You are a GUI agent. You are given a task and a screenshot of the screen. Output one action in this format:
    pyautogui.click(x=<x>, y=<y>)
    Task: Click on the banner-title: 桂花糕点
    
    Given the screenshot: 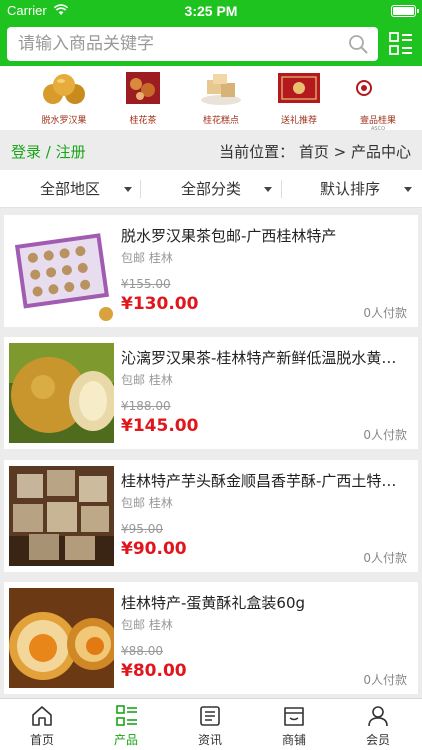 What is the action you would take?
    pyautogui.click(x=220, y=121)
    